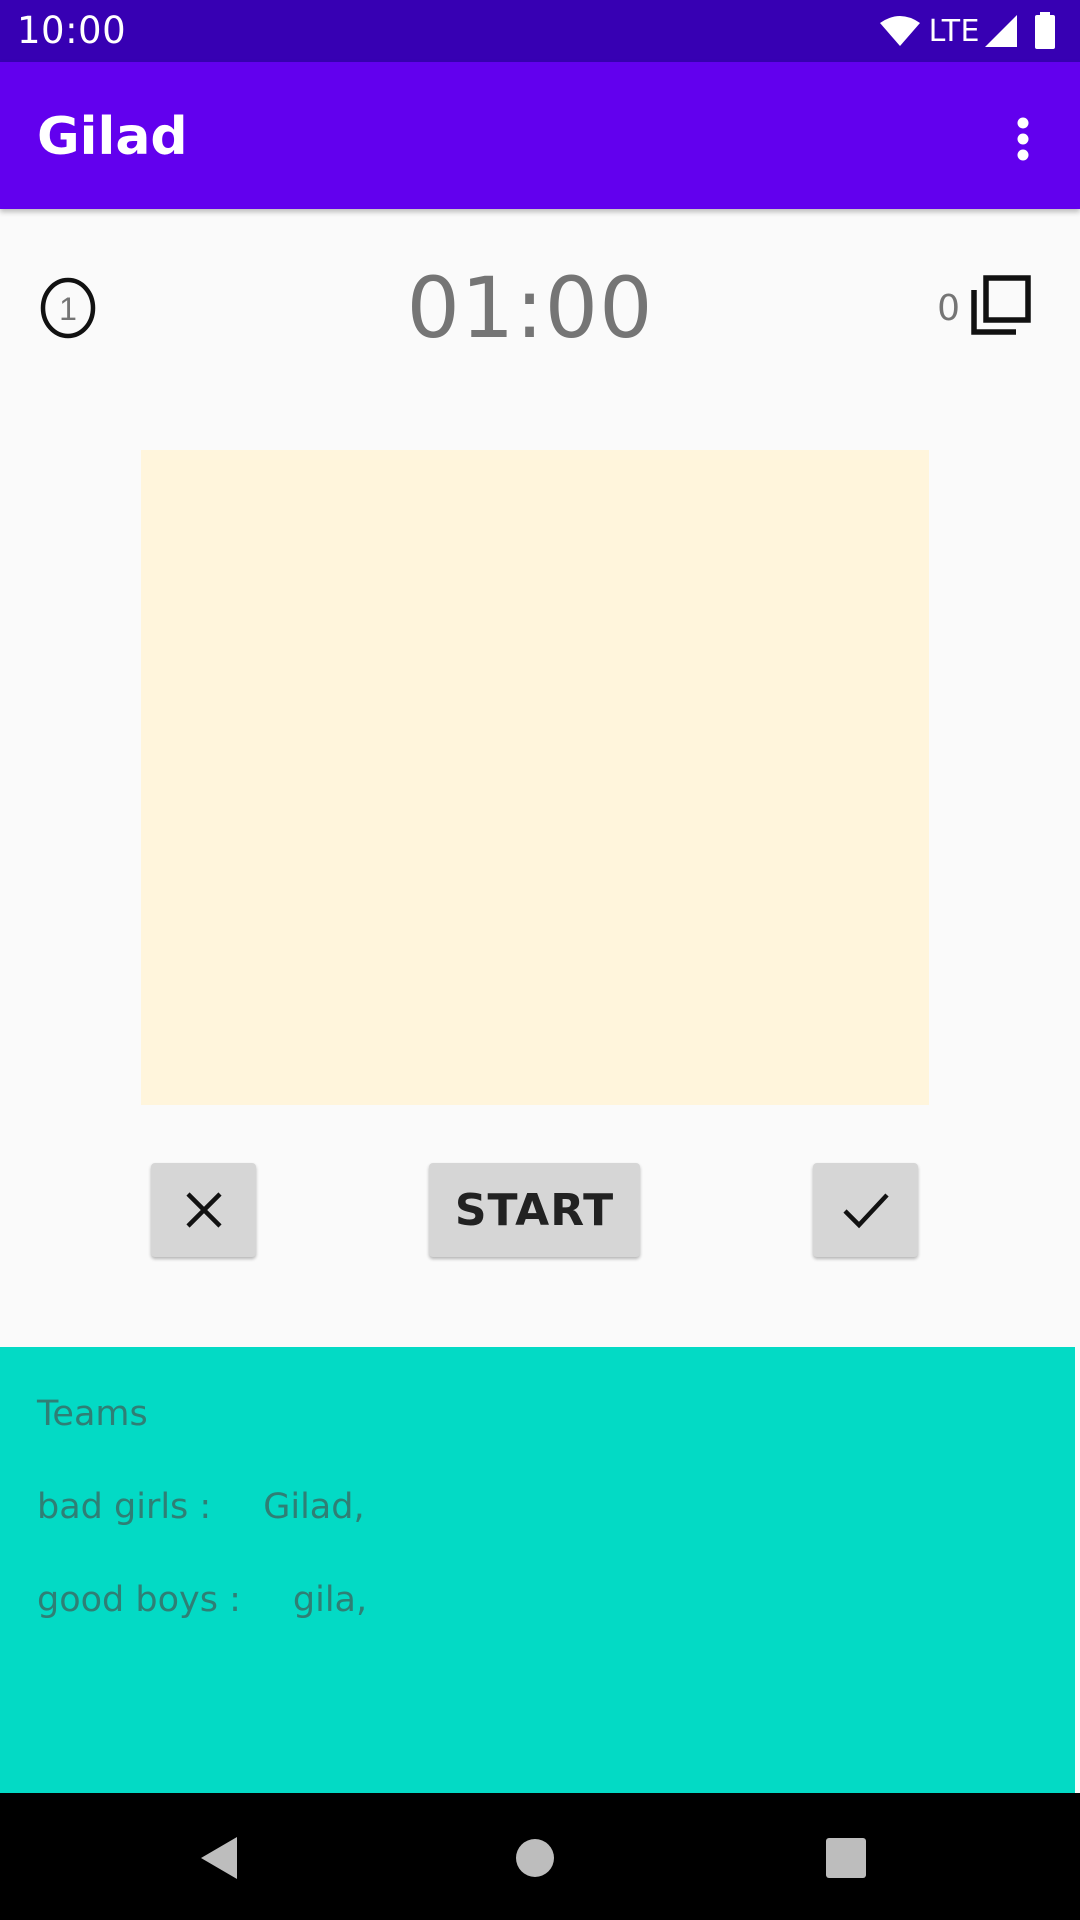 This screenshot has height=1920, width=1080. I want to click on back-button, so click(219, 1858).